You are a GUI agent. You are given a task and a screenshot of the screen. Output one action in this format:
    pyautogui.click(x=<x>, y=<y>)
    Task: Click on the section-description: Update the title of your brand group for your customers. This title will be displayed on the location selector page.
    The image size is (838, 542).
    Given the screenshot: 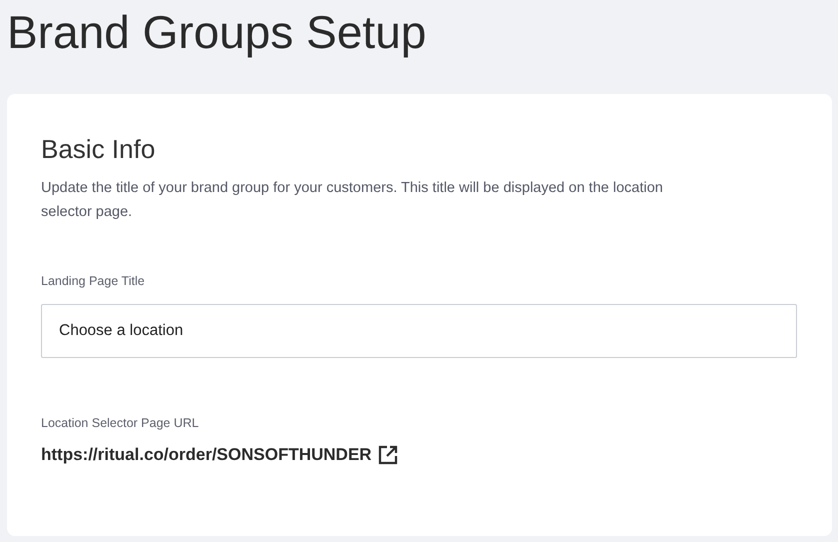 What is the action you would take?
    pyautogui.click(x=352, y=200)
    